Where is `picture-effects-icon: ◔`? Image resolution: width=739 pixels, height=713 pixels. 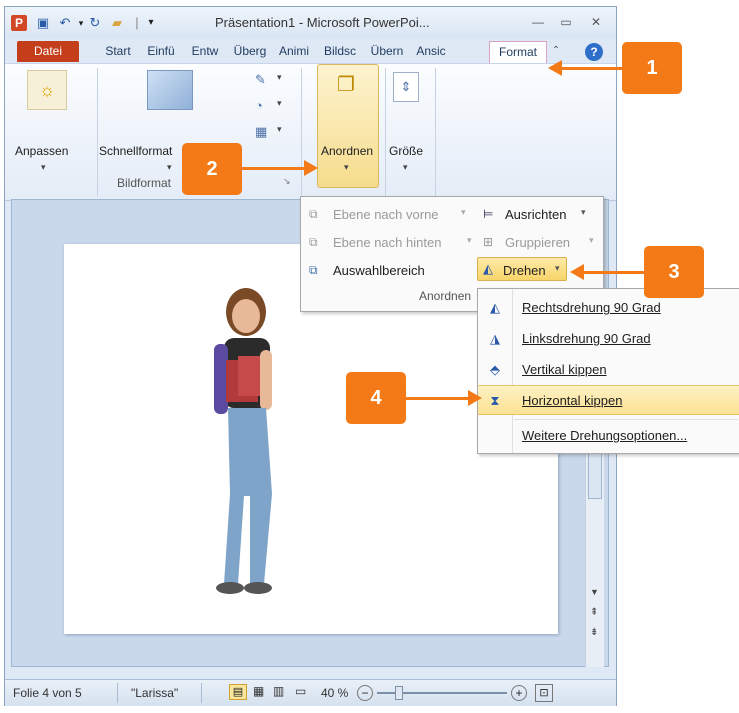 picture-effects-icon: ◔ is located at coordinates (265, 106).